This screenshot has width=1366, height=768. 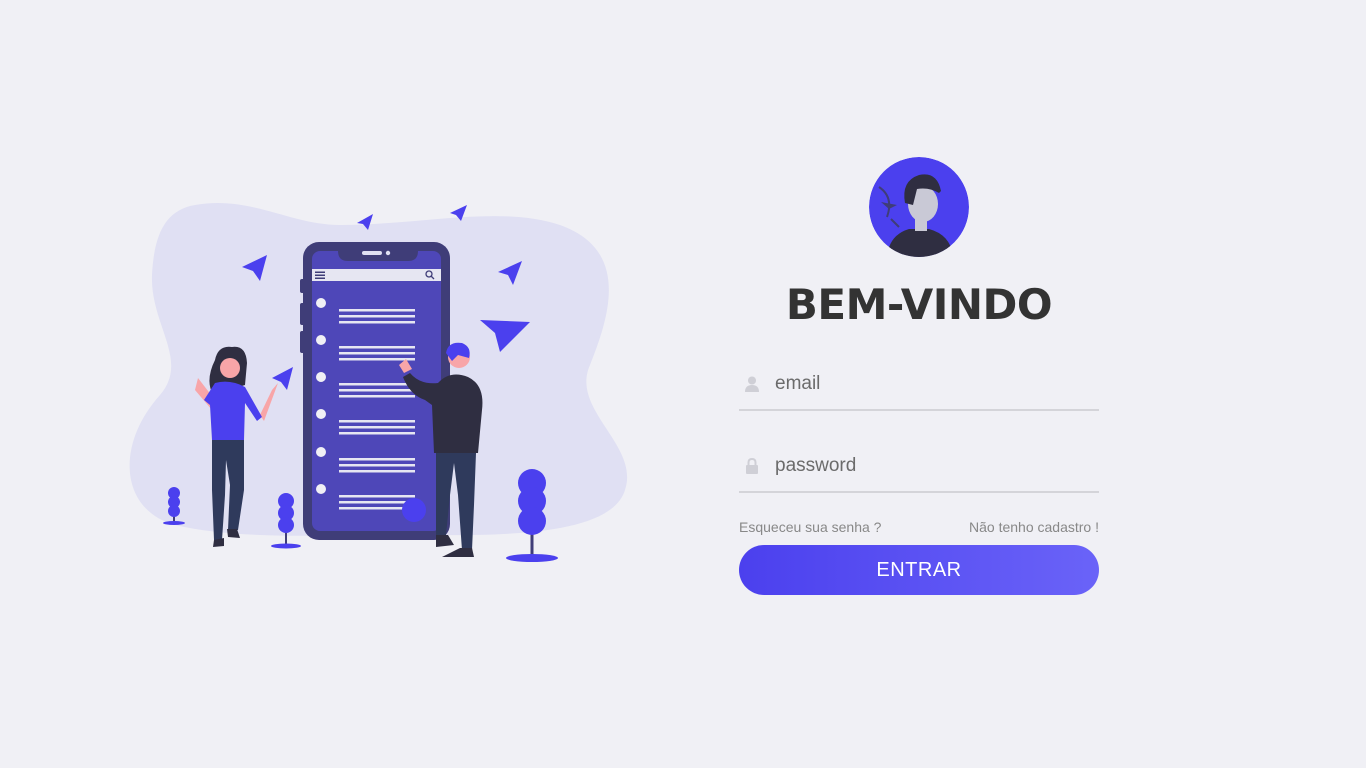 I want to click on email-input, so click(x=937, y=384).